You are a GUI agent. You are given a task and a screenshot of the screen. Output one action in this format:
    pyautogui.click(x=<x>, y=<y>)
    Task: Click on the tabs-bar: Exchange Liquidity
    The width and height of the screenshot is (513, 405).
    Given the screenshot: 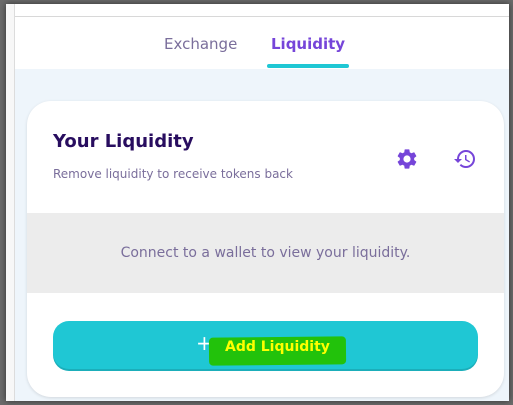 What is the action you would take?
    pyautogui.click(x=262, y=43)
    